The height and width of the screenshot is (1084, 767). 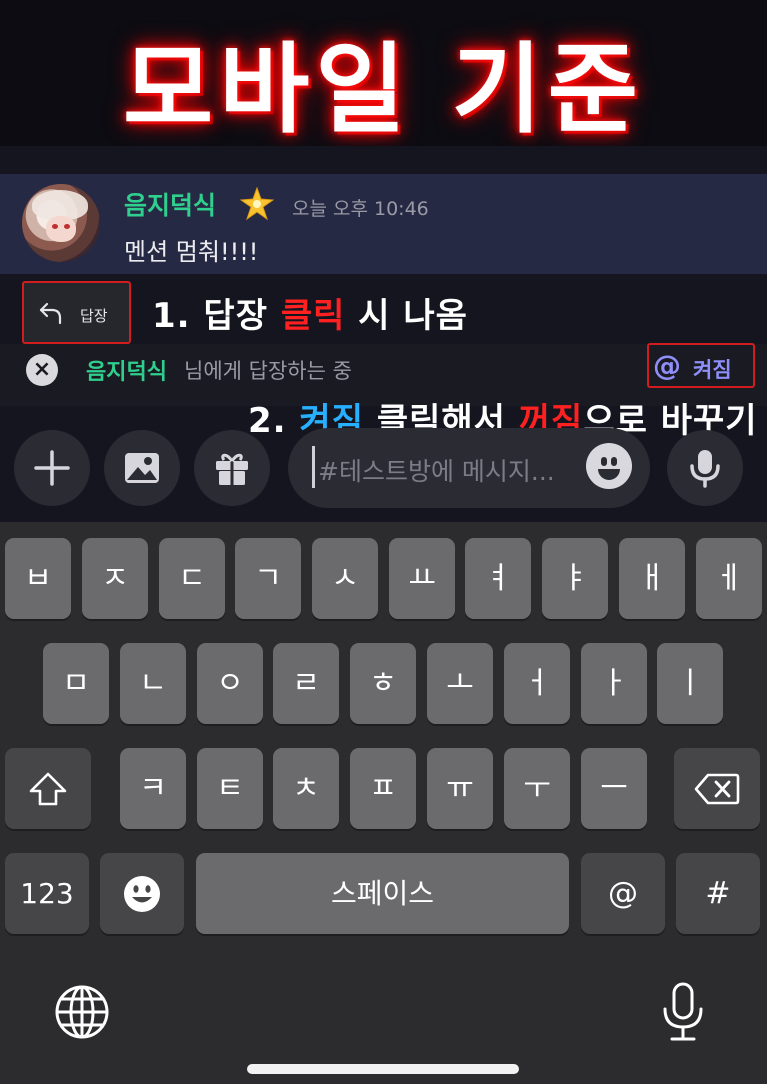 What do you see at coordinates (153, 683) in the screenshot?
I see `key: ㄴ` at bounding box center [153, 683].